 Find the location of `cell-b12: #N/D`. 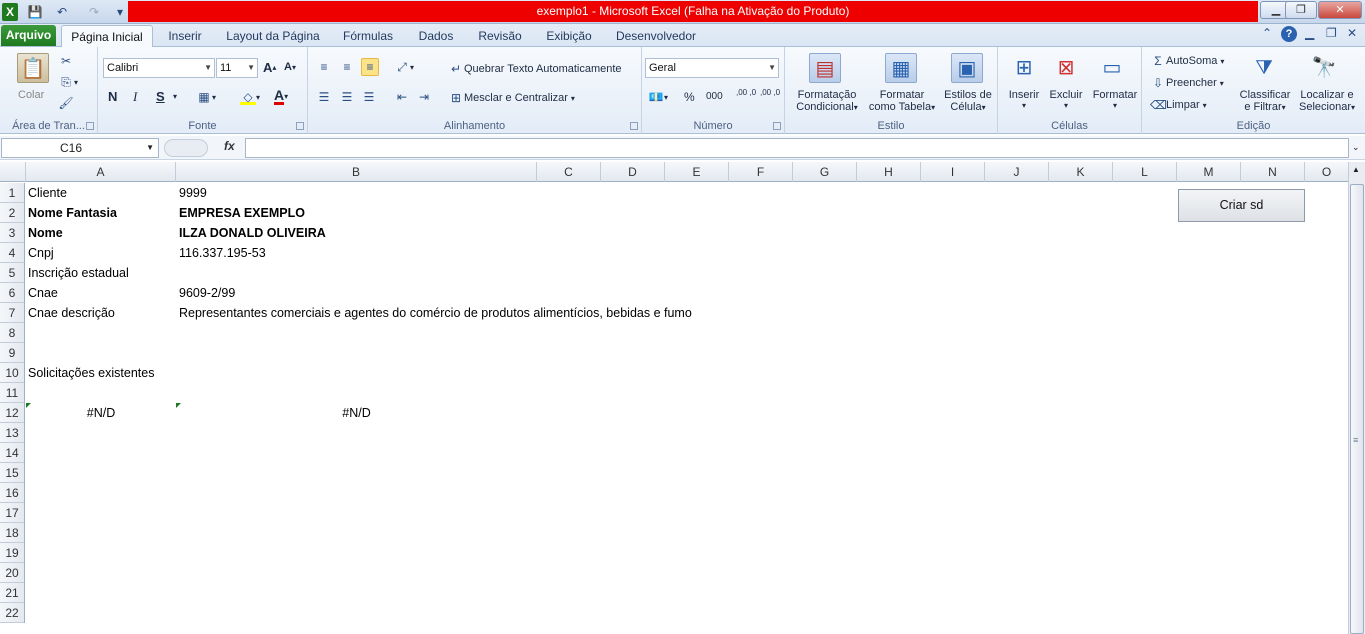

cell-b12: #N/D is located at coordinates (356, 413).